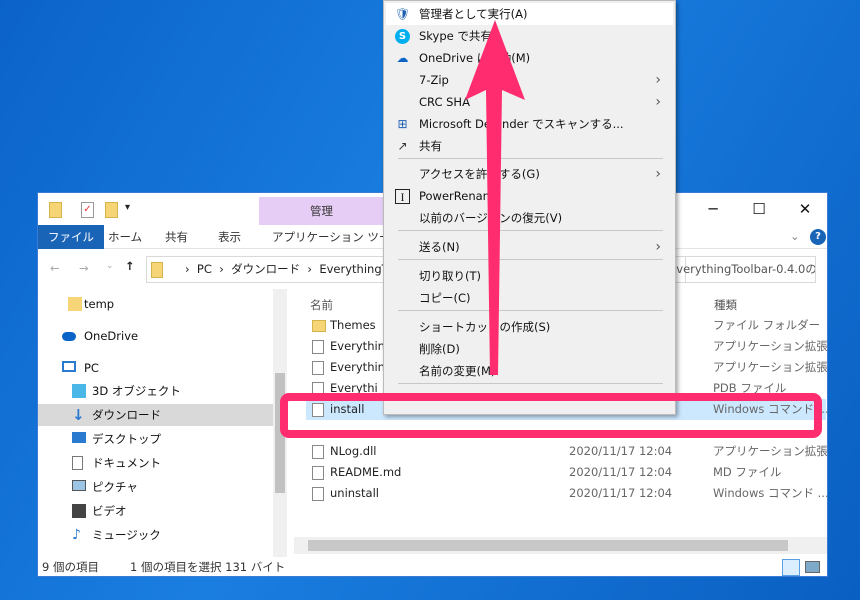 Image resolution: width=860 pixels, height=600 pixels. Describe the element at coordinates (79, 391) in the screenshot. I see `3d-objects-icon` at that location.